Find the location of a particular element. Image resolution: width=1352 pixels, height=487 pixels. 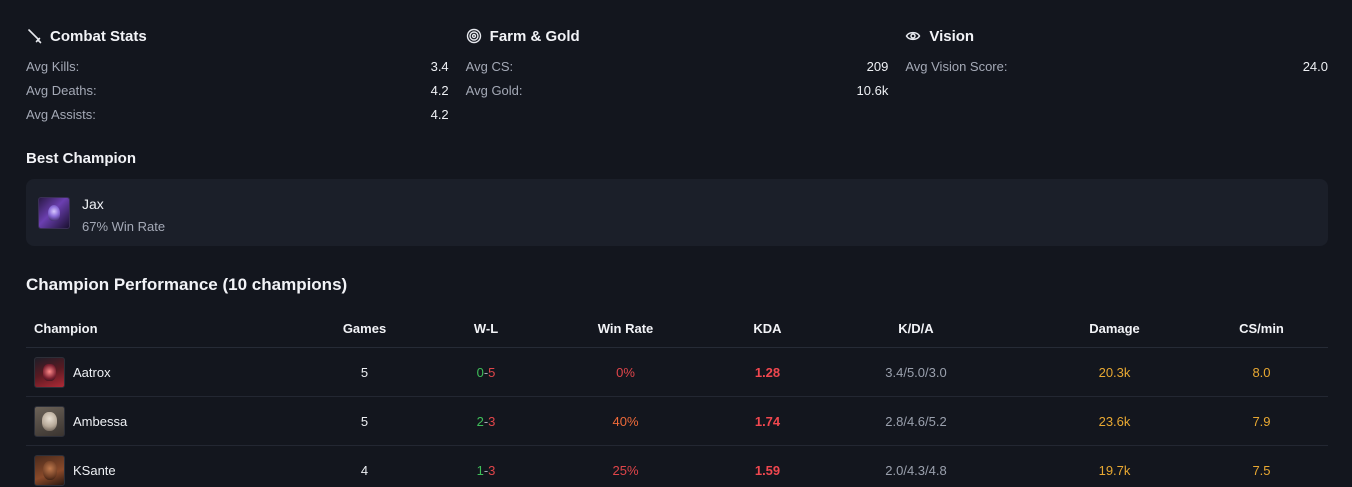

farm-gold-heading: Farm & Gold is located at coordinates (677, 36).